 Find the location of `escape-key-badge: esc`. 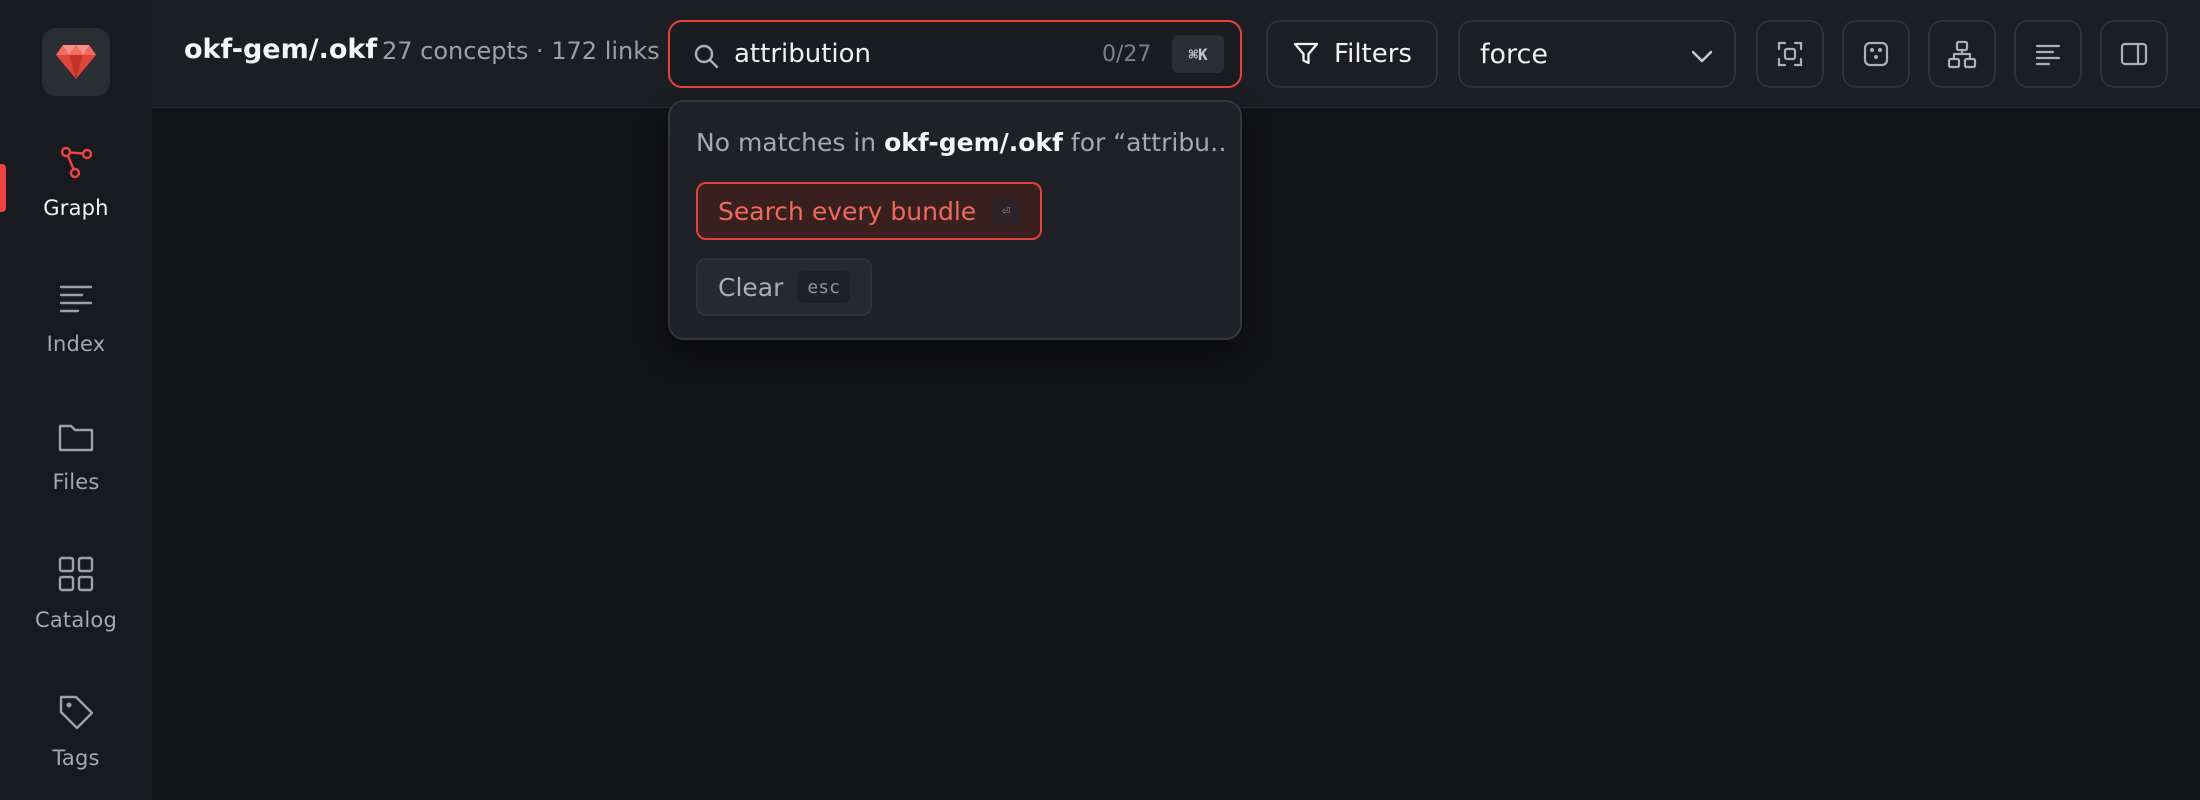

escape-key-badge: esc is located at coordinates (823, 287).